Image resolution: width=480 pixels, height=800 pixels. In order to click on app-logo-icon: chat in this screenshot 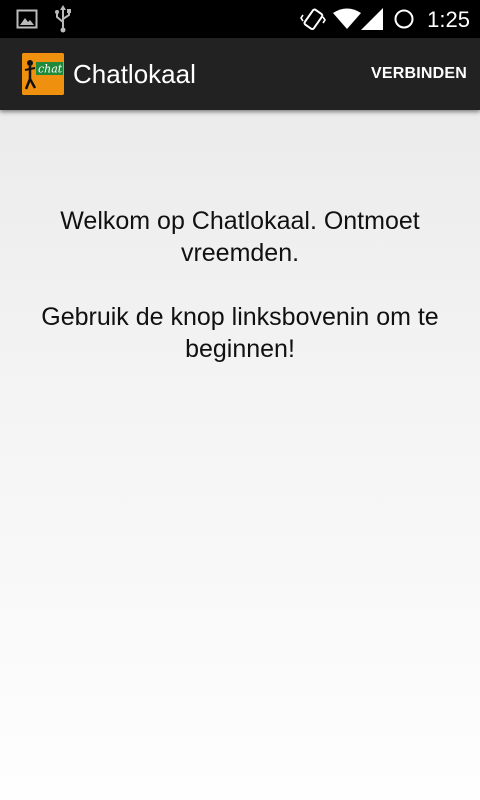, I will do `click(43, 74)`.